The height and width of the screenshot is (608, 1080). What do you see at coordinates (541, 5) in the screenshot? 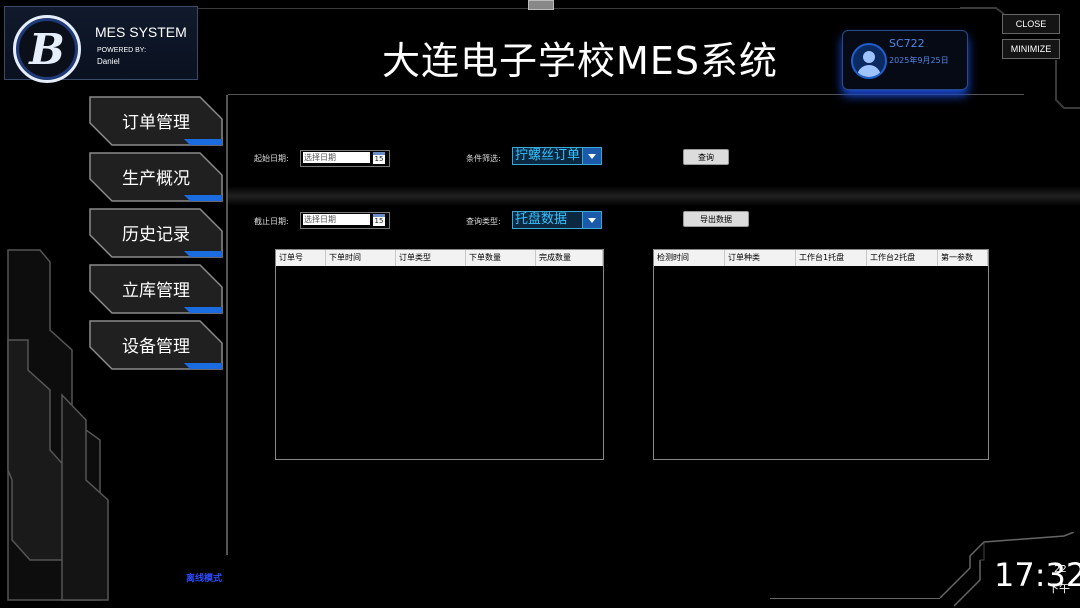
I see `drag-handle` at bounding box center [541, 5].